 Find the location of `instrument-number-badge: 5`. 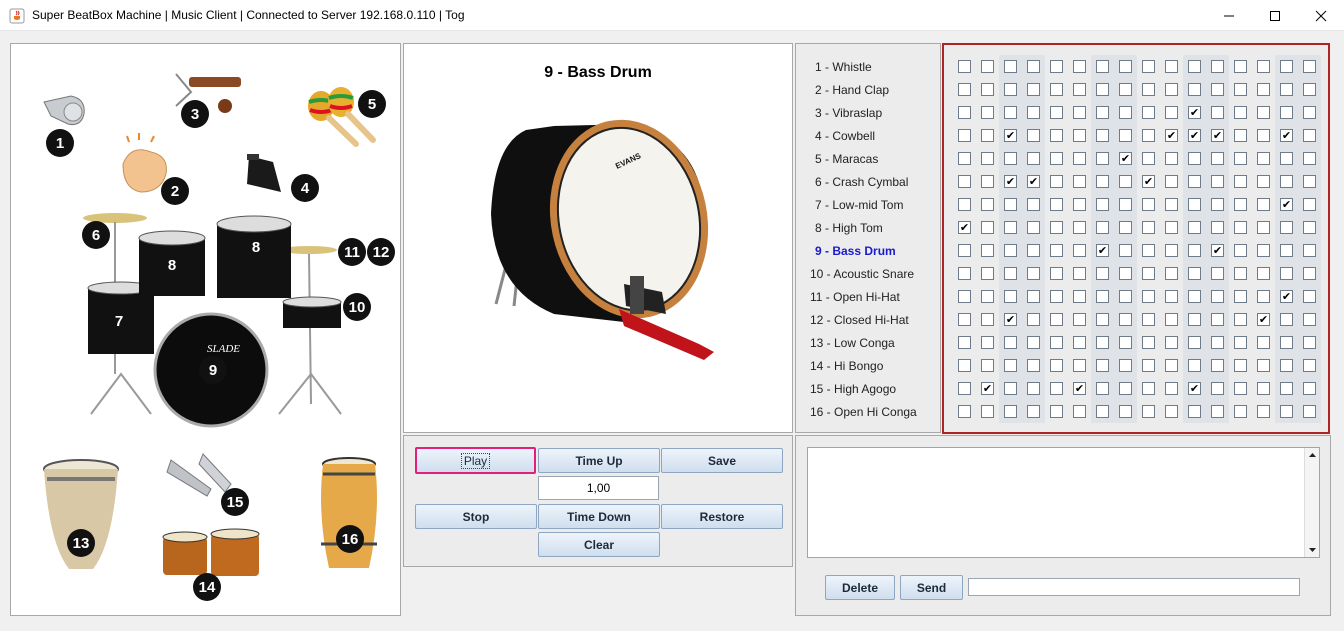

instrument-number-badge: 5 is located at coordinates (372, 104).